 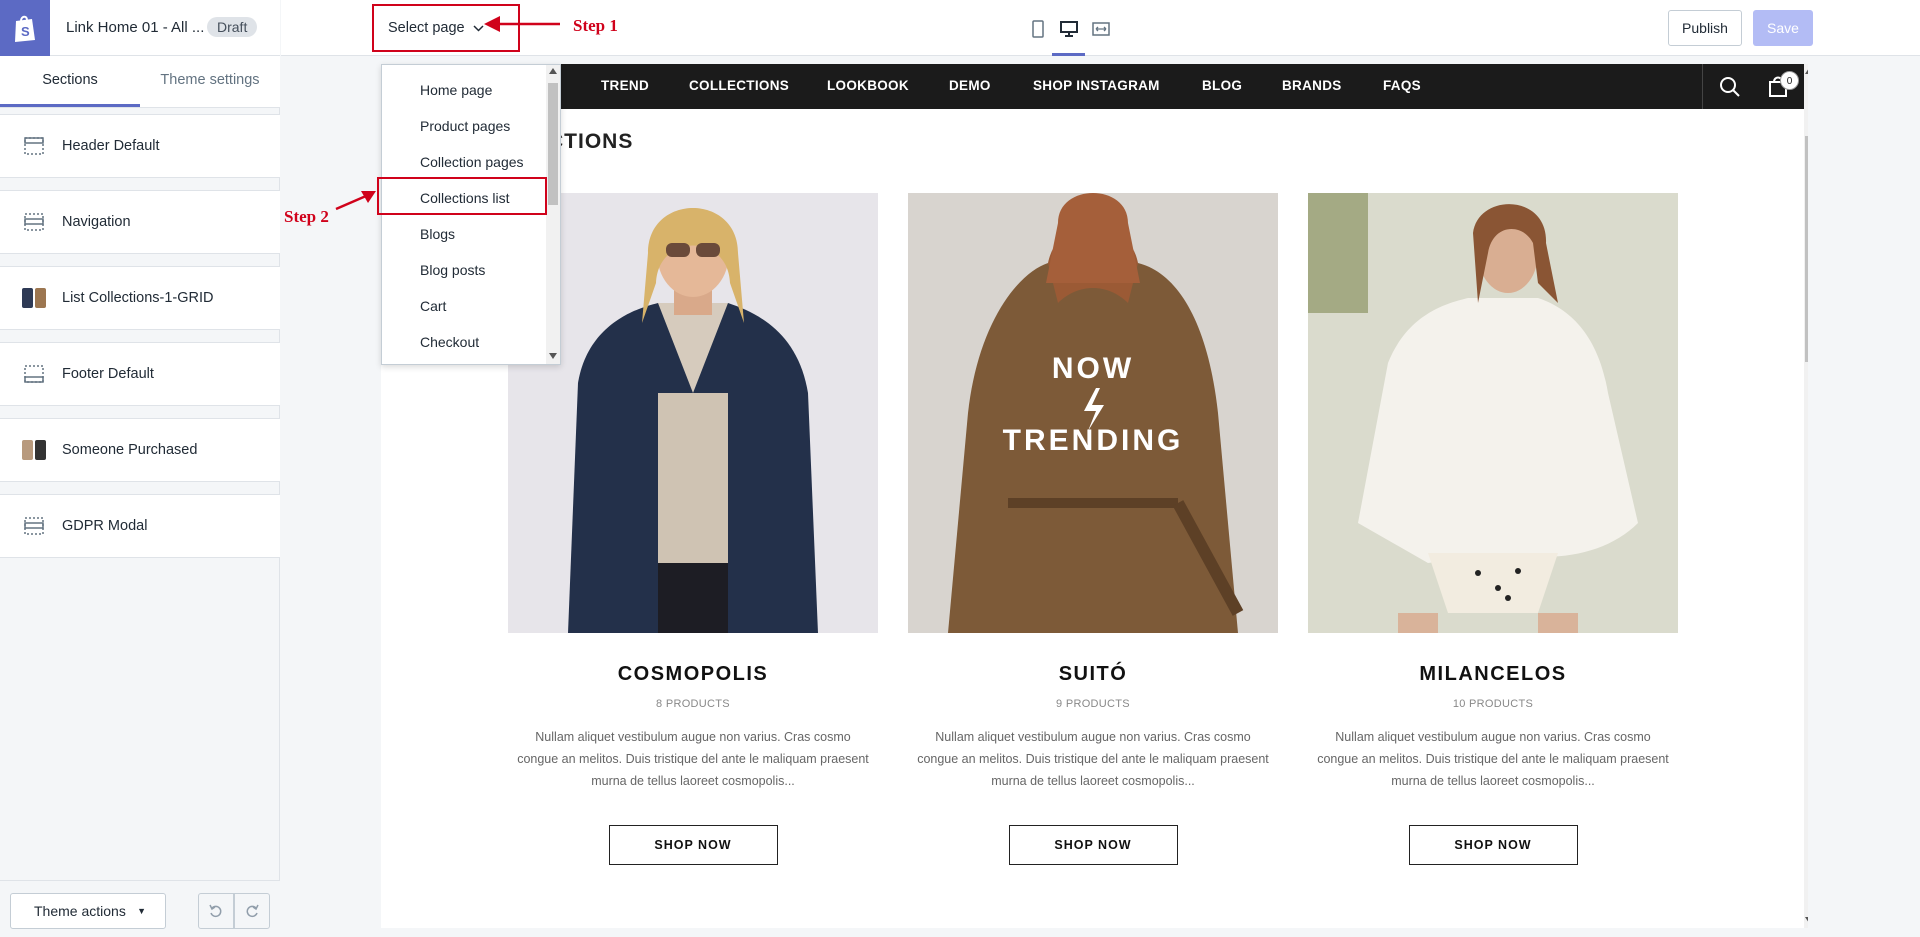 I want to click on redo-button, so click(x=252, y=911).